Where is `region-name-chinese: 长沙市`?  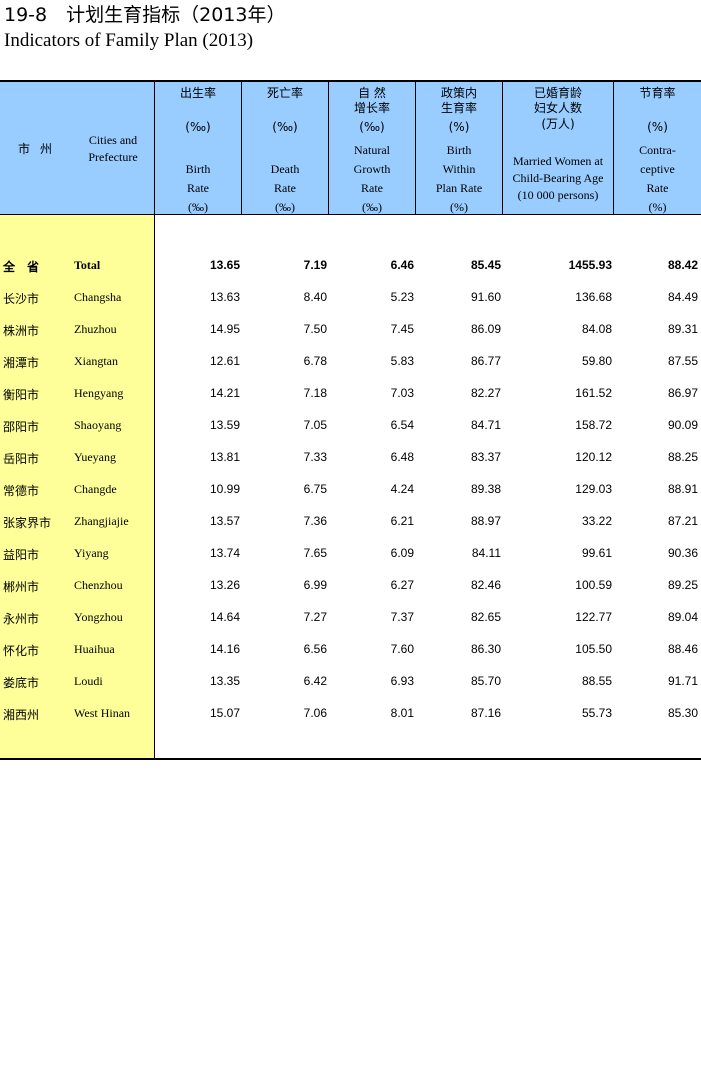 region-name-chinese: 长沙市 is located at coordinates (21, 299).